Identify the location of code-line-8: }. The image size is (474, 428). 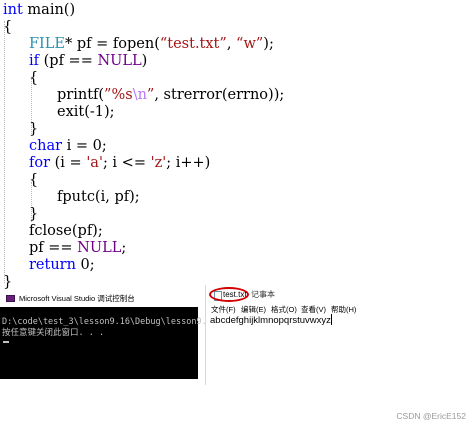
(34, 129).